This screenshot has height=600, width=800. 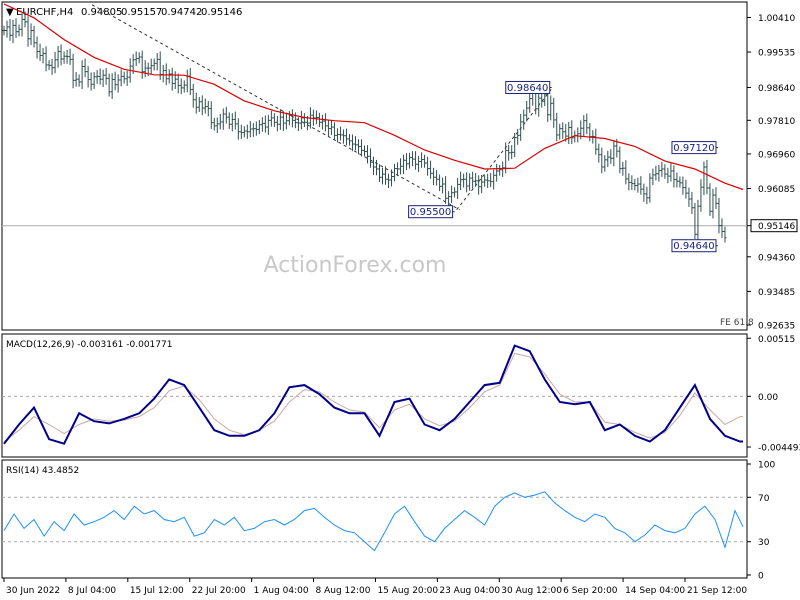 I want to click on ohlc-low: 0.94742, so click(x=181, y=12).